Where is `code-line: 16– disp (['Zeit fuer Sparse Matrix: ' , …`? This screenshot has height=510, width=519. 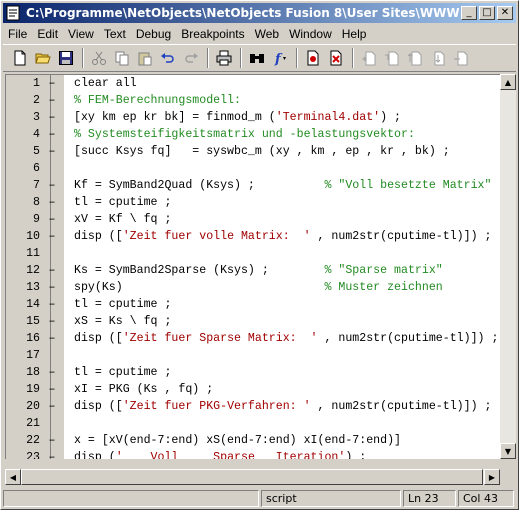
code-line: 16– disp (['Zeit fuer Sparse Matrix: ' , … is located at coordinates (253, 338).